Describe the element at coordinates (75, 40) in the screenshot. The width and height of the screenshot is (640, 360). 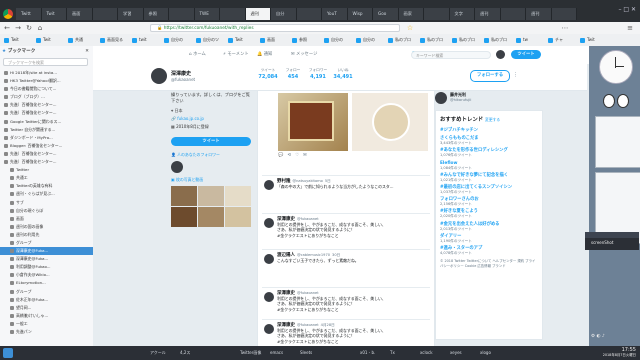
I see `bookmark-item: 共通` at that location.